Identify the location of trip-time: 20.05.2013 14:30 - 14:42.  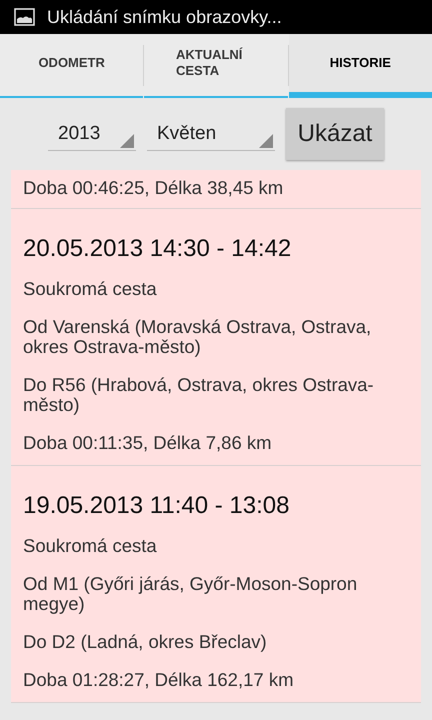
(157, 249).